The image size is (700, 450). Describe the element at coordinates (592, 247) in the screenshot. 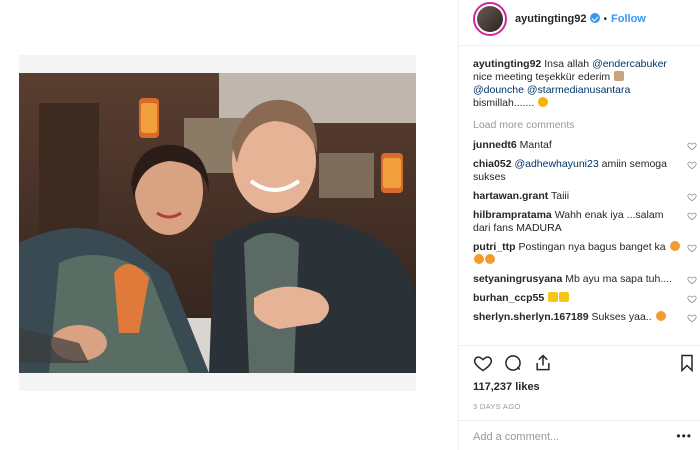

I see `comment-text: Postingan nya bagus banget ka` at that location.